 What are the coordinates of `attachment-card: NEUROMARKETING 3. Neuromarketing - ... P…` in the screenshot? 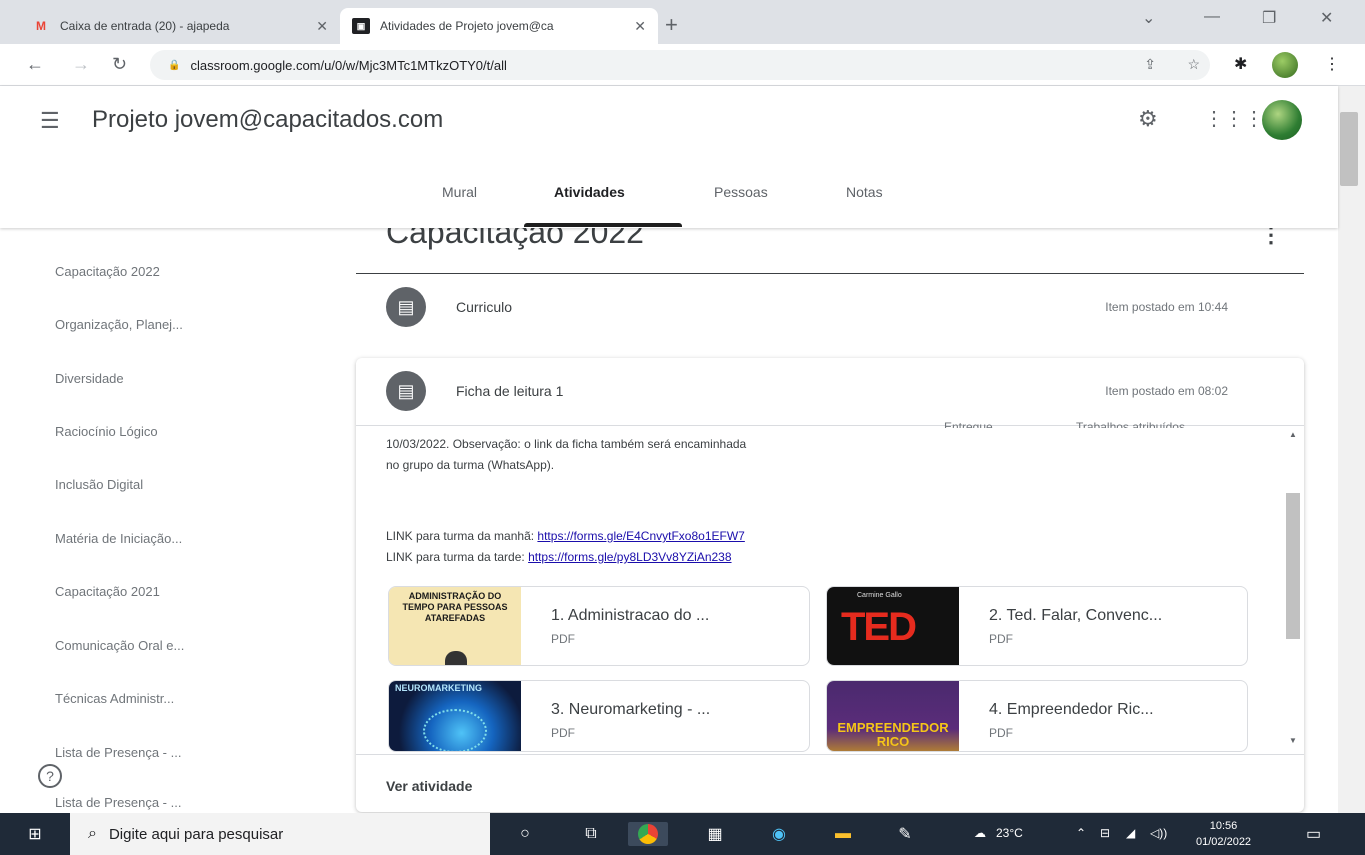 It's located at (599, 716).